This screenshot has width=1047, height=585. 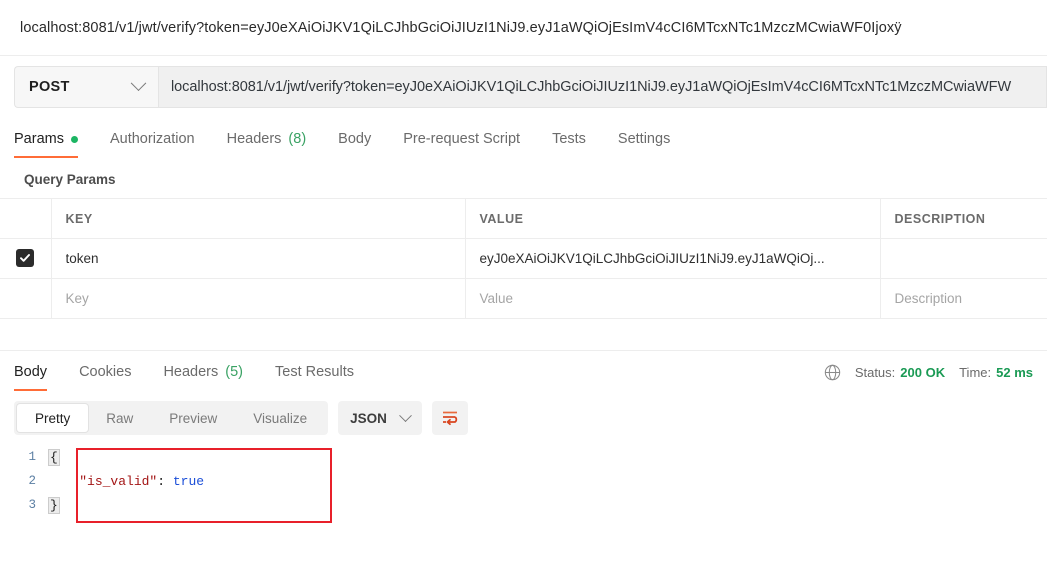 I want to click on response-tab-cookies-label: Cookies, so click(x=105, y=372).